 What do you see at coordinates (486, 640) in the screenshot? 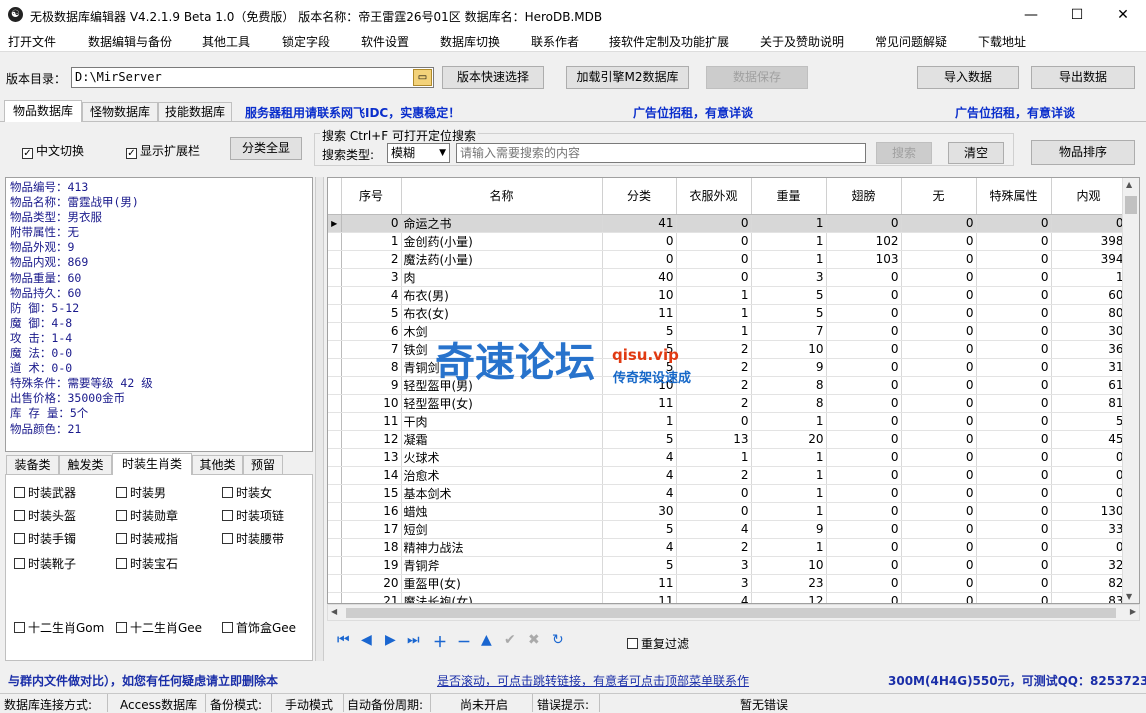
I see `edit-record-icon: ▲` at bounding box center [486, 640].